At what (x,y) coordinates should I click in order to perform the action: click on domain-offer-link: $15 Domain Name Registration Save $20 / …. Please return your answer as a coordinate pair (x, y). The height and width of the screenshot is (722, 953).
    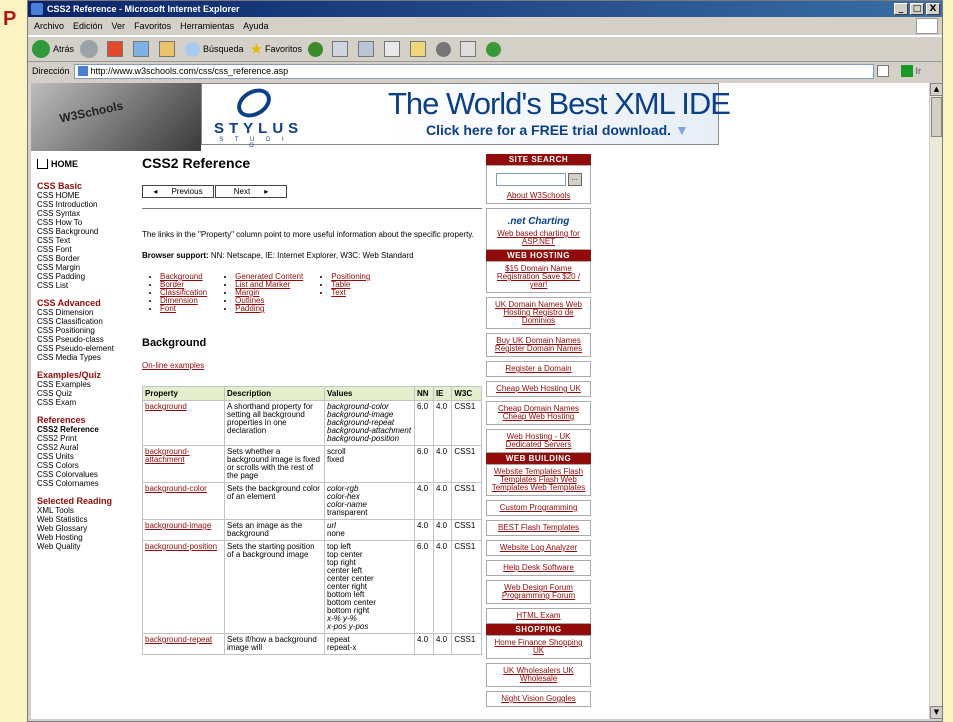
    Looking at the image, I should click on (538, 276).